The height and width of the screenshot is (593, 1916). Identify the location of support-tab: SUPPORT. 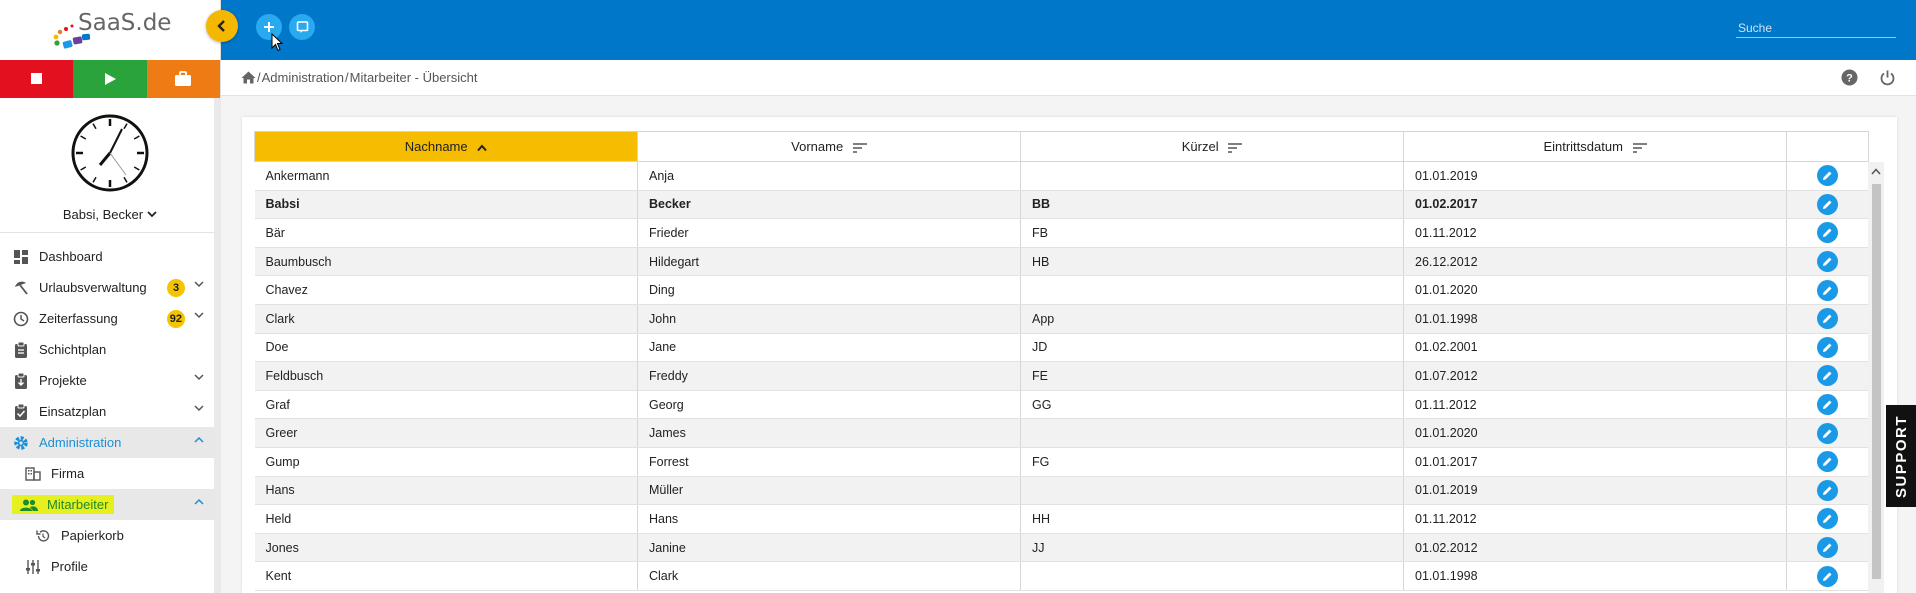
(1901, 456).